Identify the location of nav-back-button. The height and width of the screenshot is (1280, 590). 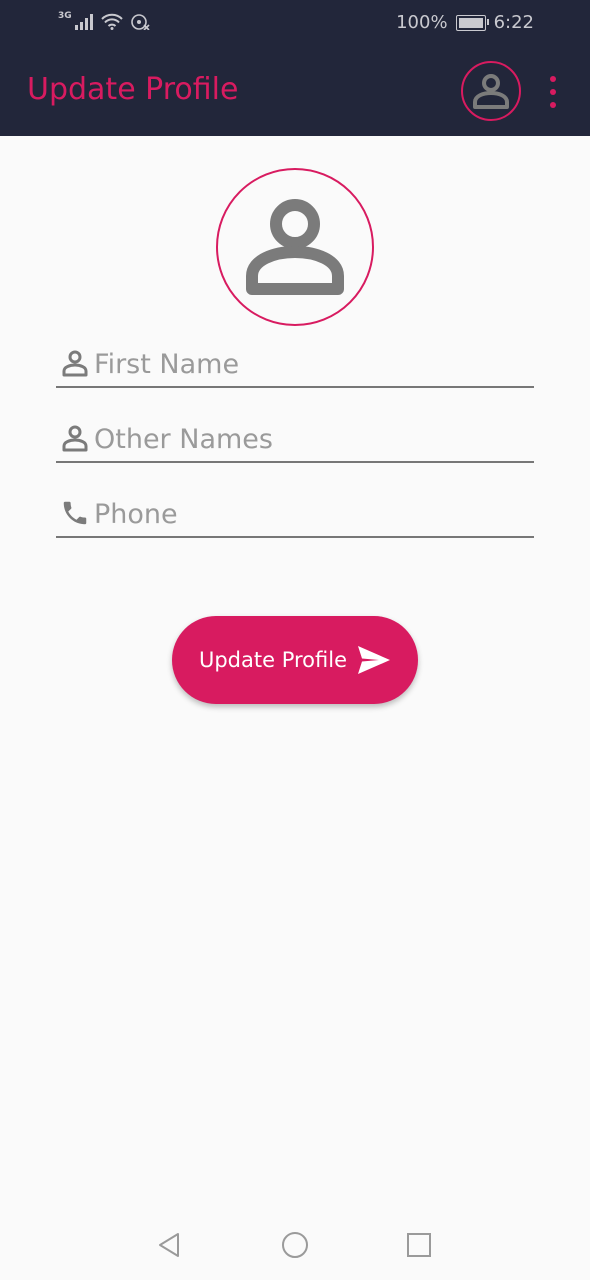
(169, 1245).